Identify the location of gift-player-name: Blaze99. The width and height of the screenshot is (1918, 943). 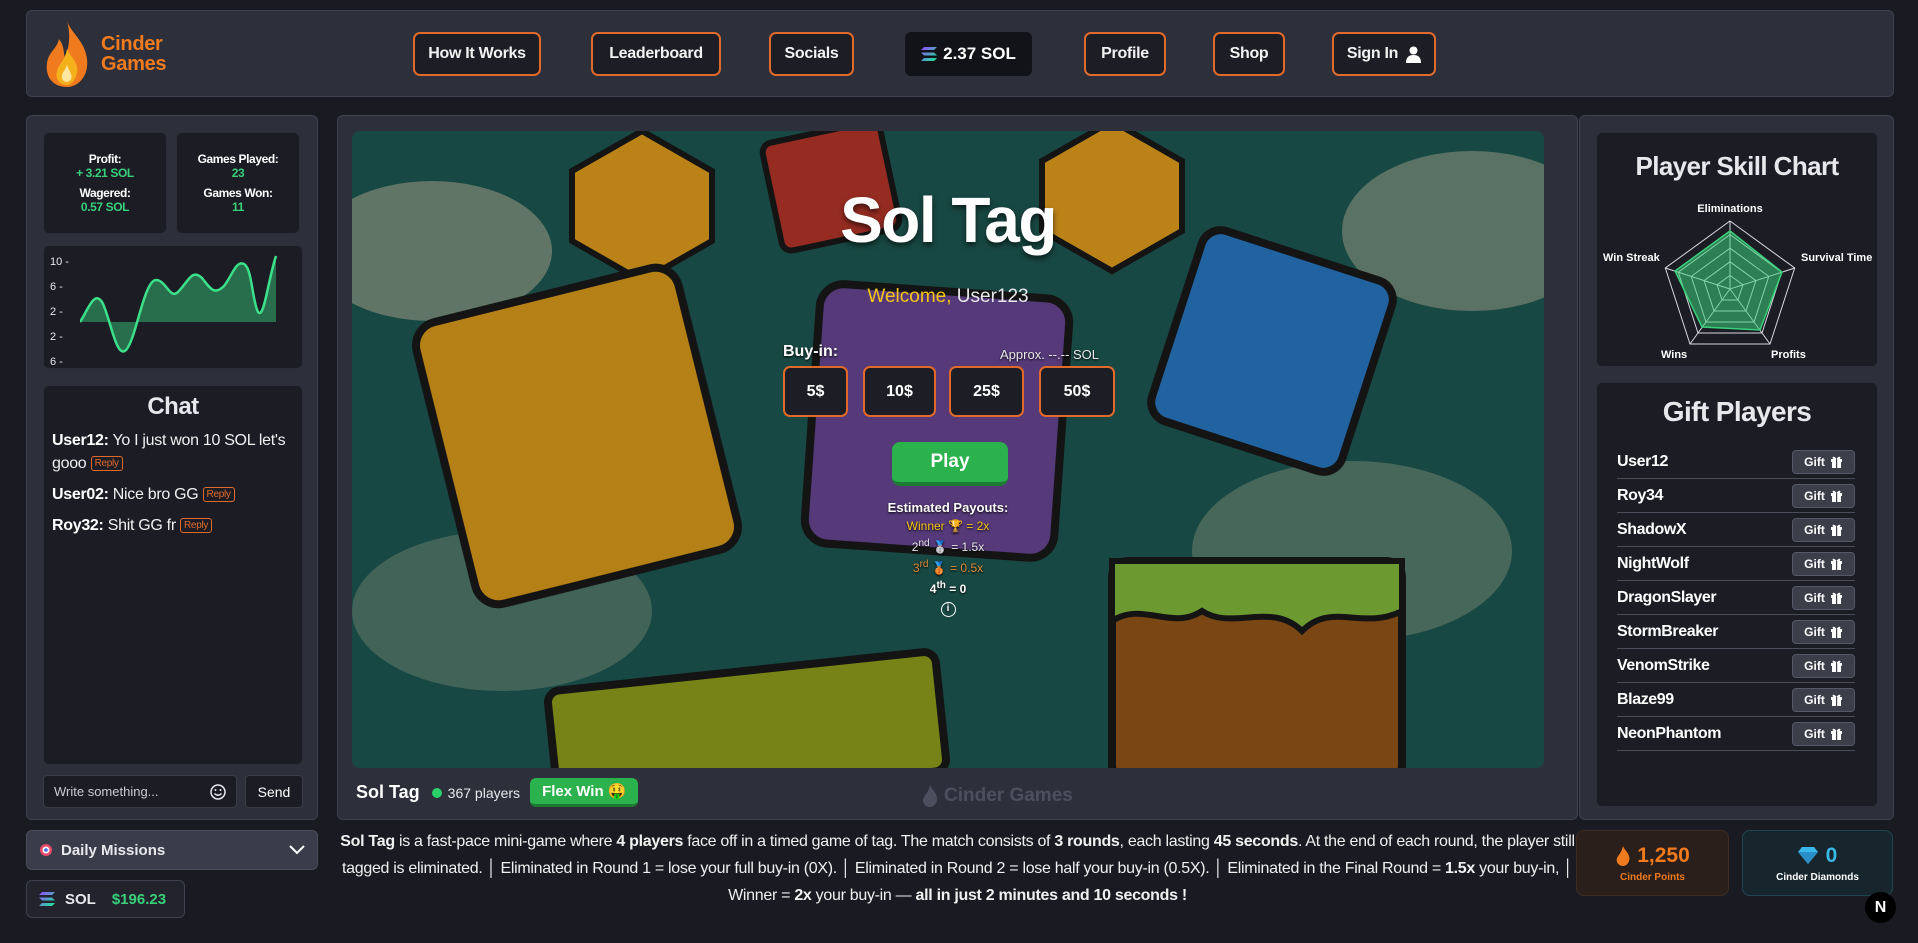
(1645, 699).